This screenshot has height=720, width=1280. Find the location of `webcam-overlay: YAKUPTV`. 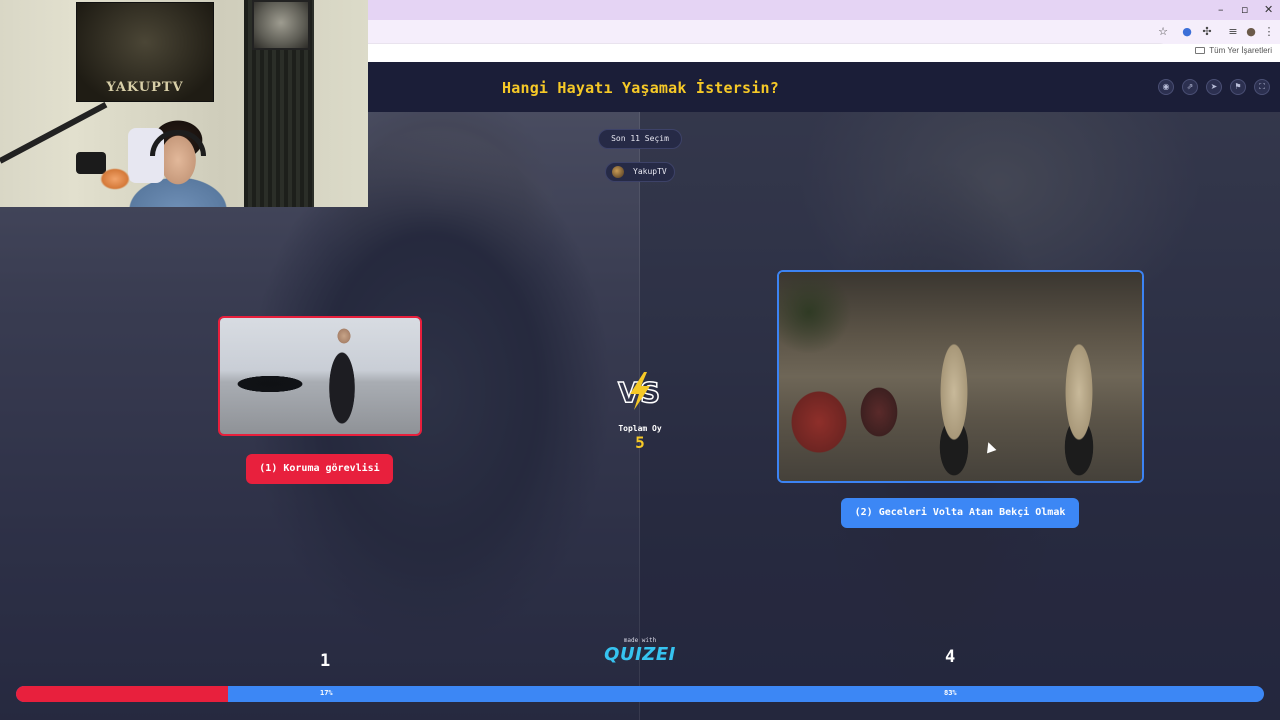

webcam-overlay: YAKUPTV is located at coordinates (184, 103).